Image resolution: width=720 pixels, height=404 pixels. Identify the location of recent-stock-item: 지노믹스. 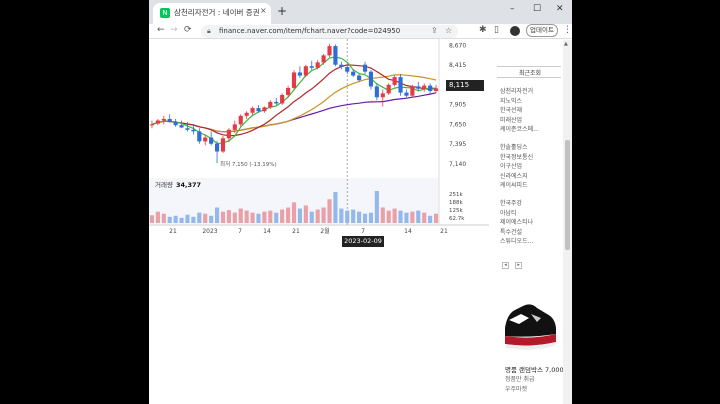
(511, 100).